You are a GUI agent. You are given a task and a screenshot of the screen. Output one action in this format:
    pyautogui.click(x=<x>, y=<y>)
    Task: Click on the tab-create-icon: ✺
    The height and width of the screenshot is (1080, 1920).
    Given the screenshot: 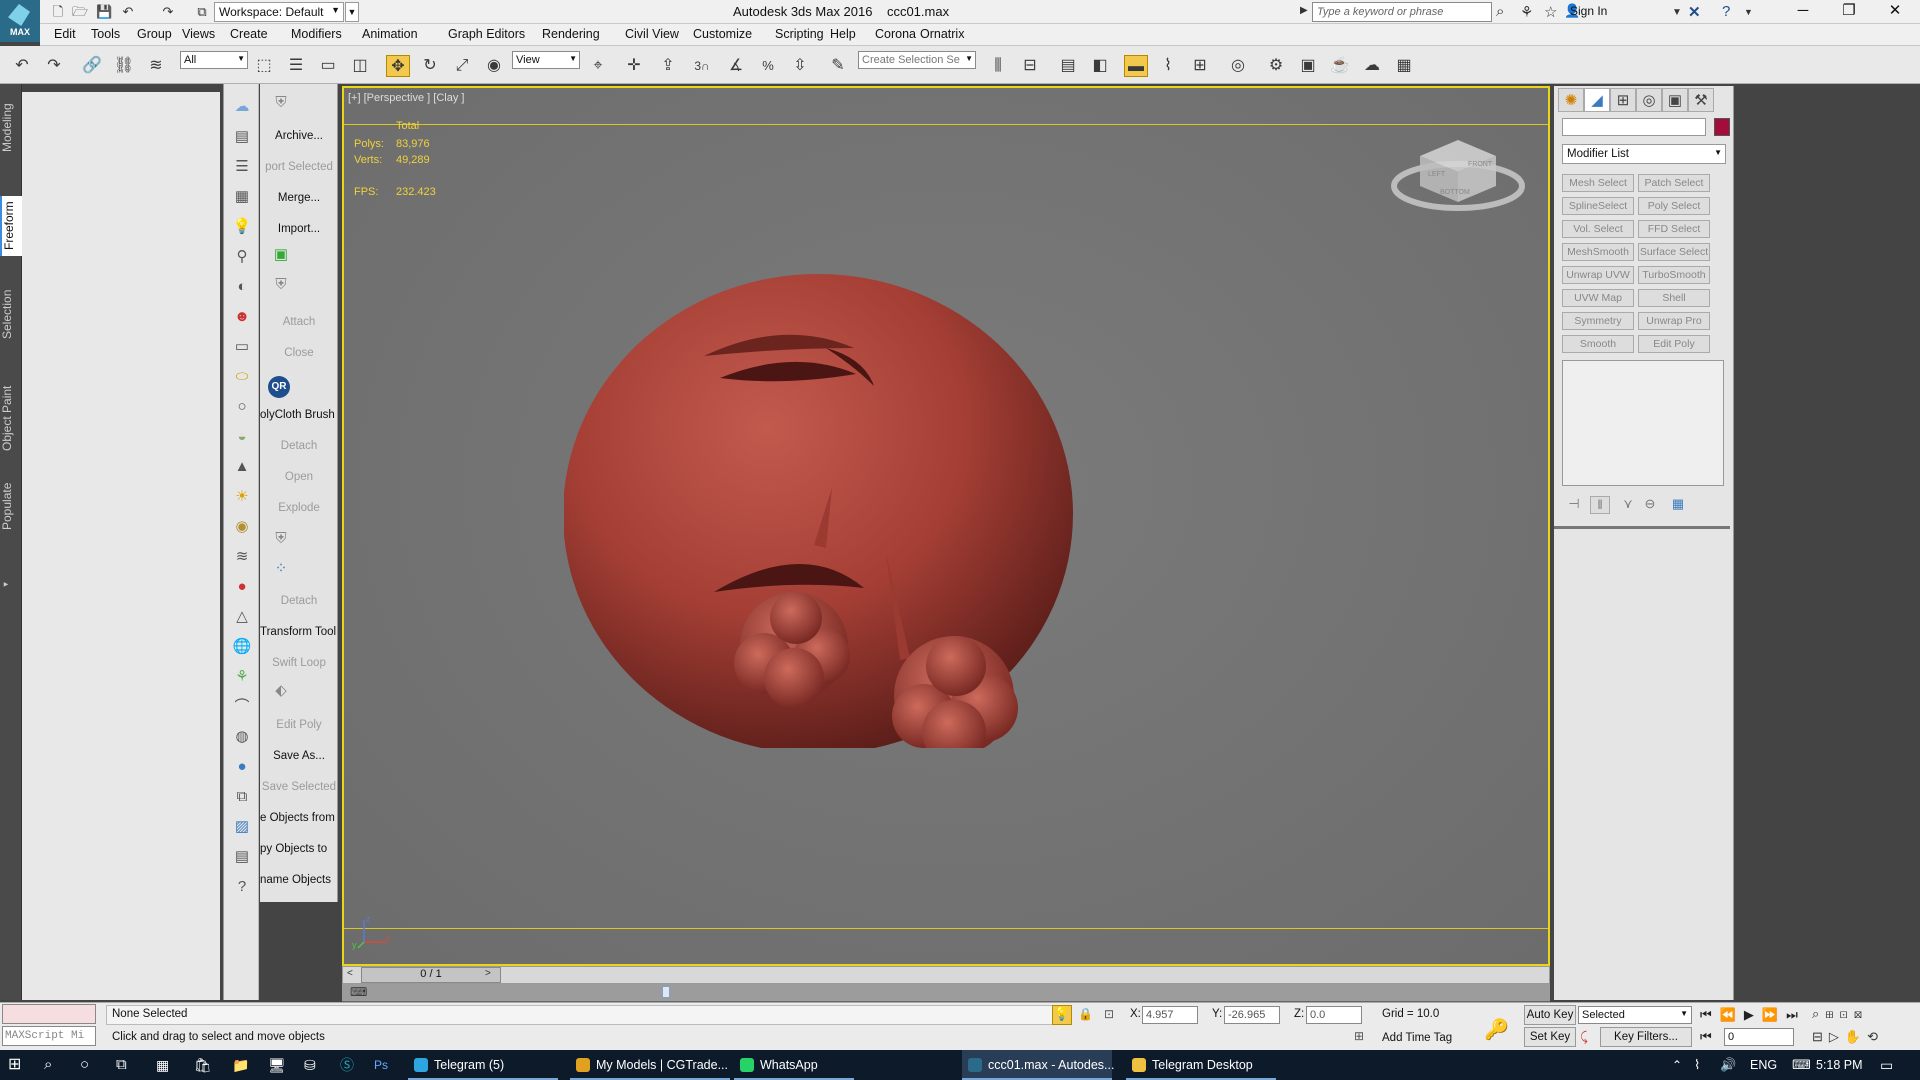 What is the action you would take?
    pyautogui.click(x=1571, y=100)
    